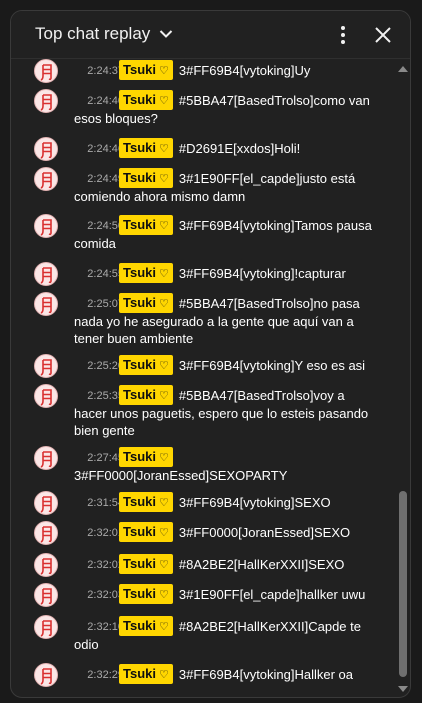  Describe the element at coordinates (403, 584) in the screenshot. I see `scrollbar-thumb` at that location.